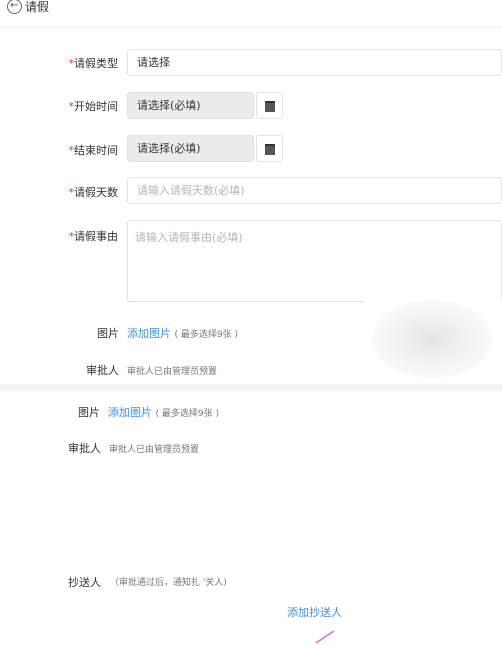 The height and width of the screenshot is (645, 502). What do you see at coordinates (314, 261) in the screenshot?
I see `reason-textarea: 请输入请假事由(必填)` at bounding box center [314, 261].